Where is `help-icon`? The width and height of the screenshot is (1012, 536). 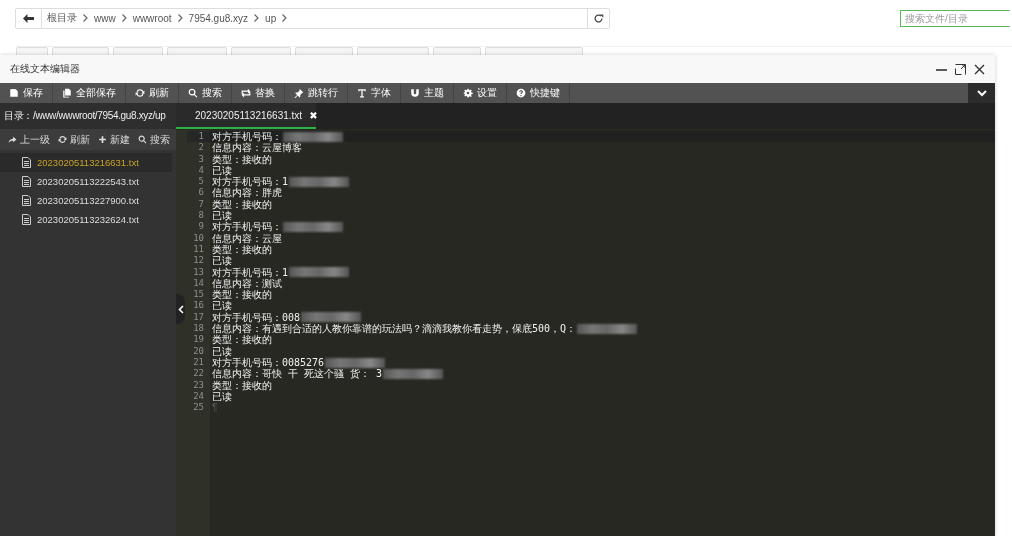 help-icon is located at coordinates (521, 93).